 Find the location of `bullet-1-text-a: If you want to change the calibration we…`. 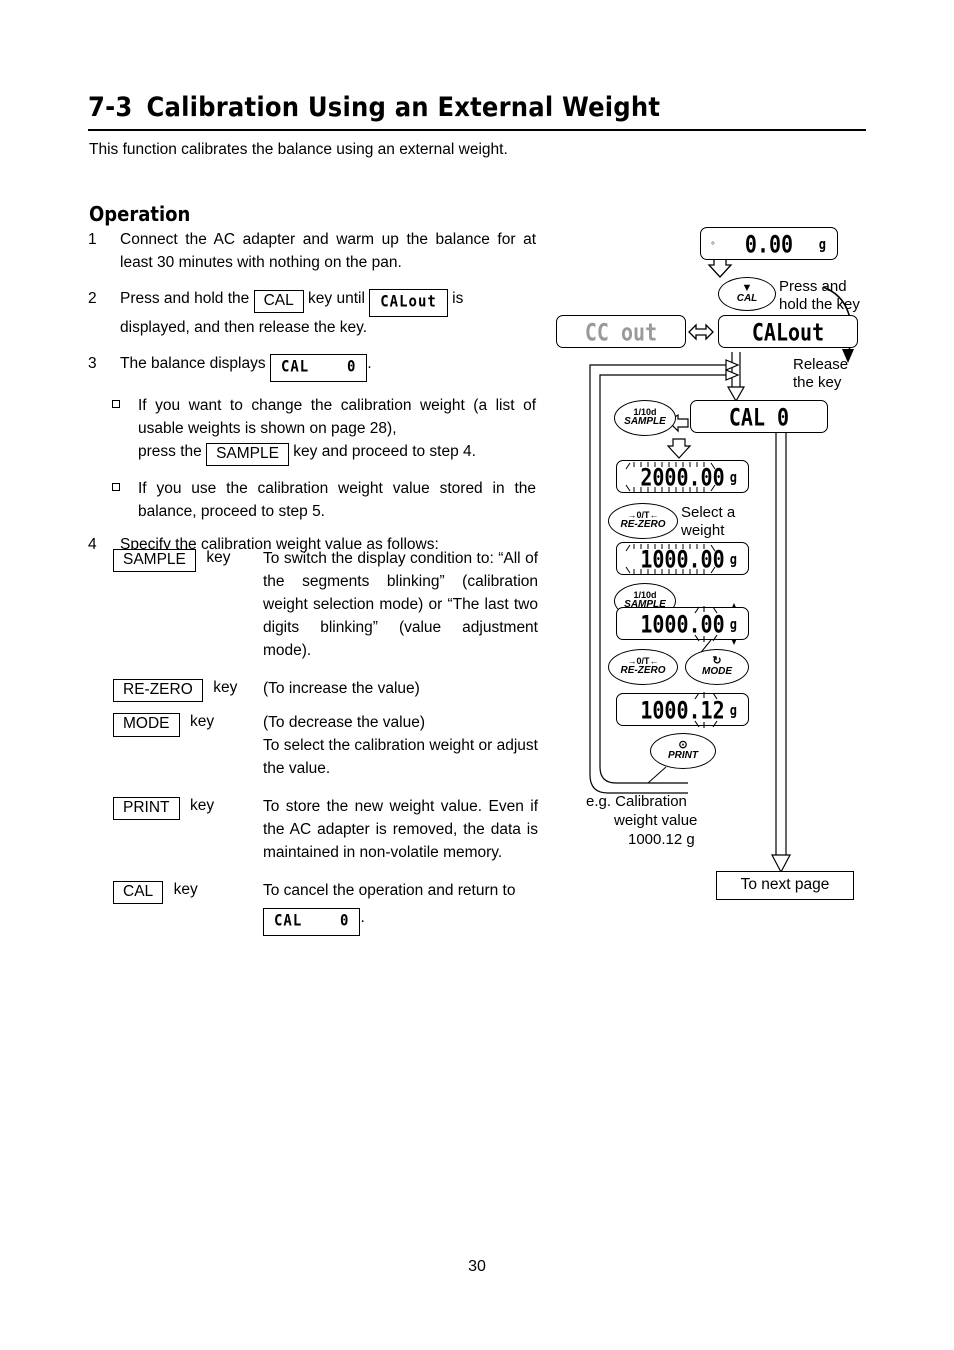

bullet-1-text-a: If you want to change the calibration we… is located at coordinates (337, 416).